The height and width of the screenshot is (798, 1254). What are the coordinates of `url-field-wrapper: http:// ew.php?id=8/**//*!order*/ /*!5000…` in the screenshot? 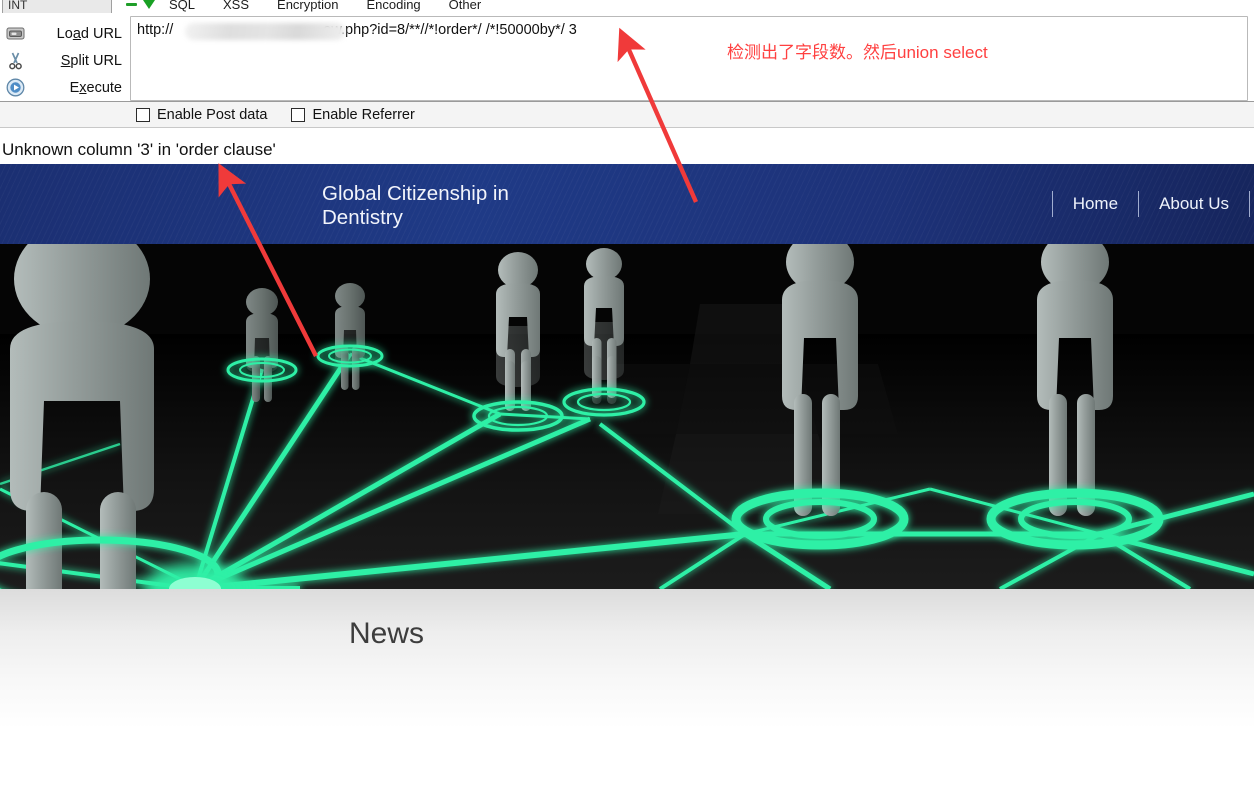 It's located at (691, 58).